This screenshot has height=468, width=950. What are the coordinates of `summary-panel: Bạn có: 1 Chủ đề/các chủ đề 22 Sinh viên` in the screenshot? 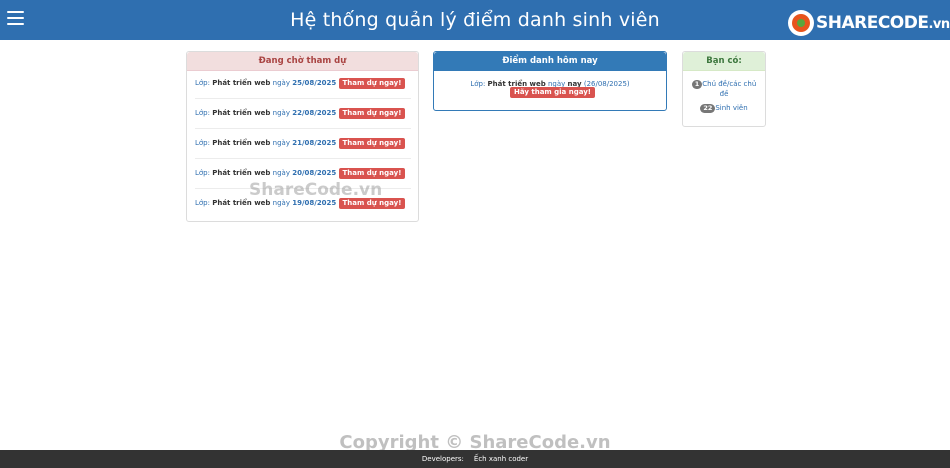 It's located at (724, 89).